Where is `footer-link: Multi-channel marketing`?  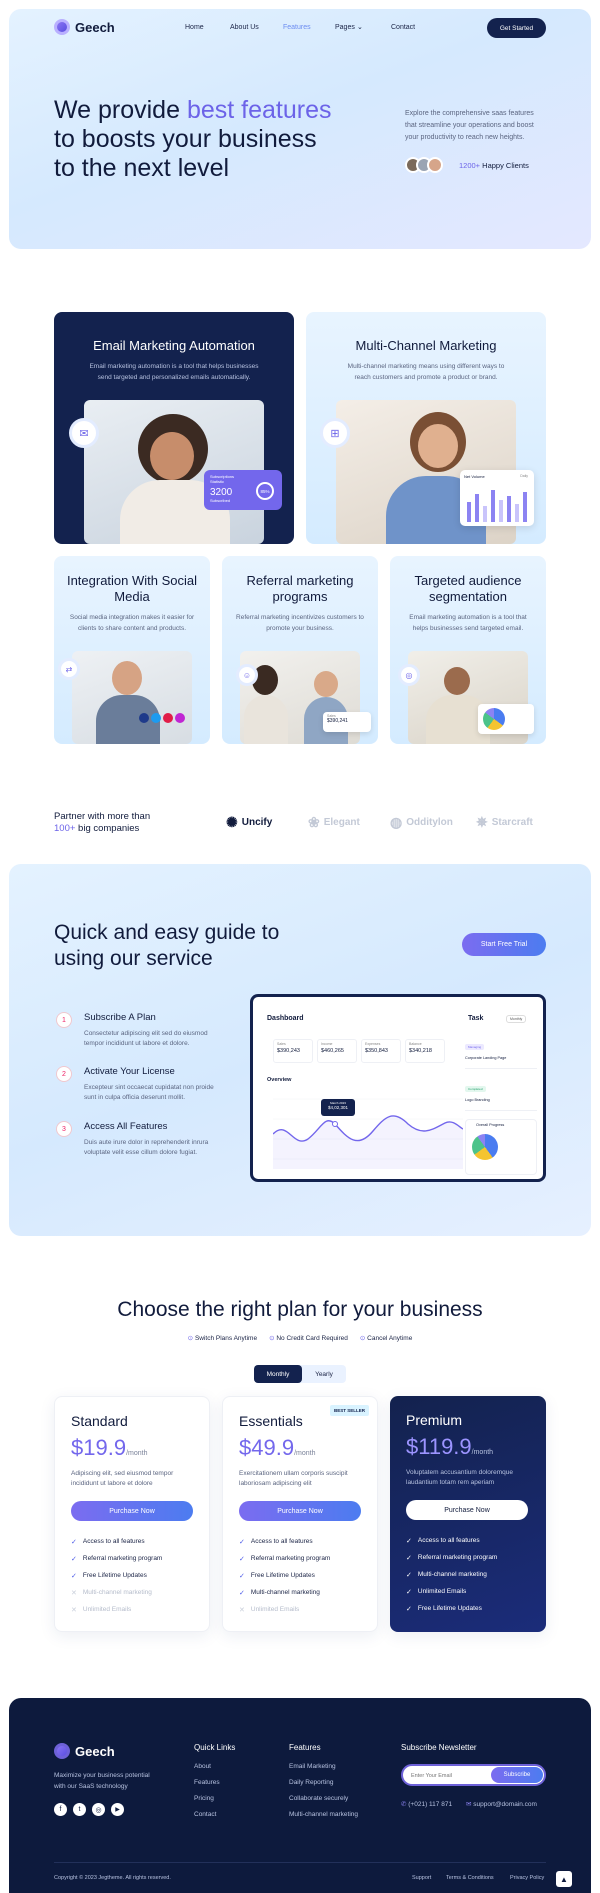
footer-link: Multi-channel marketing is located at coordinates (323, 1815).